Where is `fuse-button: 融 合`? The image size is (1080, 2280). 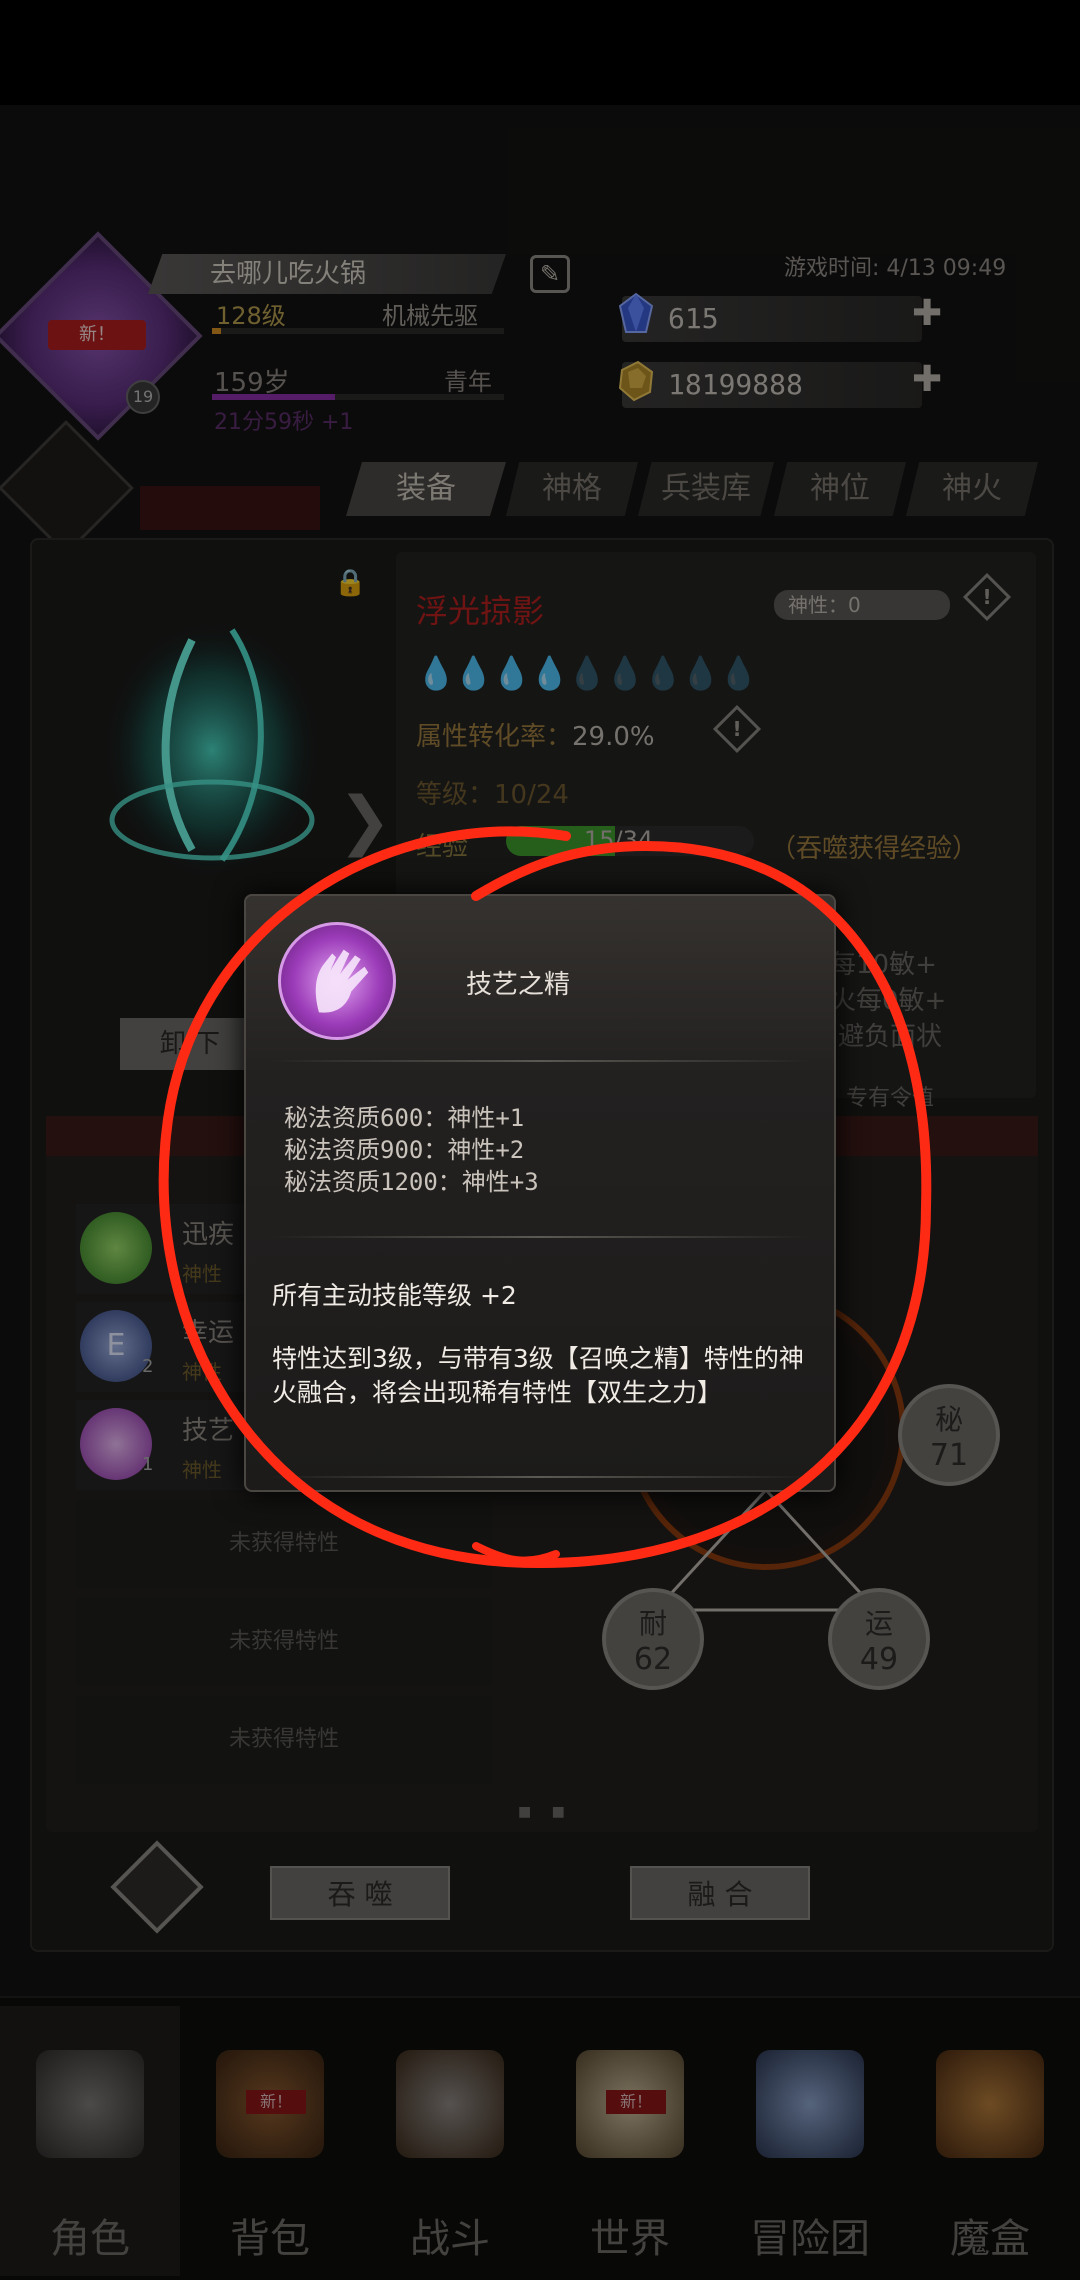 fuse-button: 融 合 is located at coordinates (720, 1893).